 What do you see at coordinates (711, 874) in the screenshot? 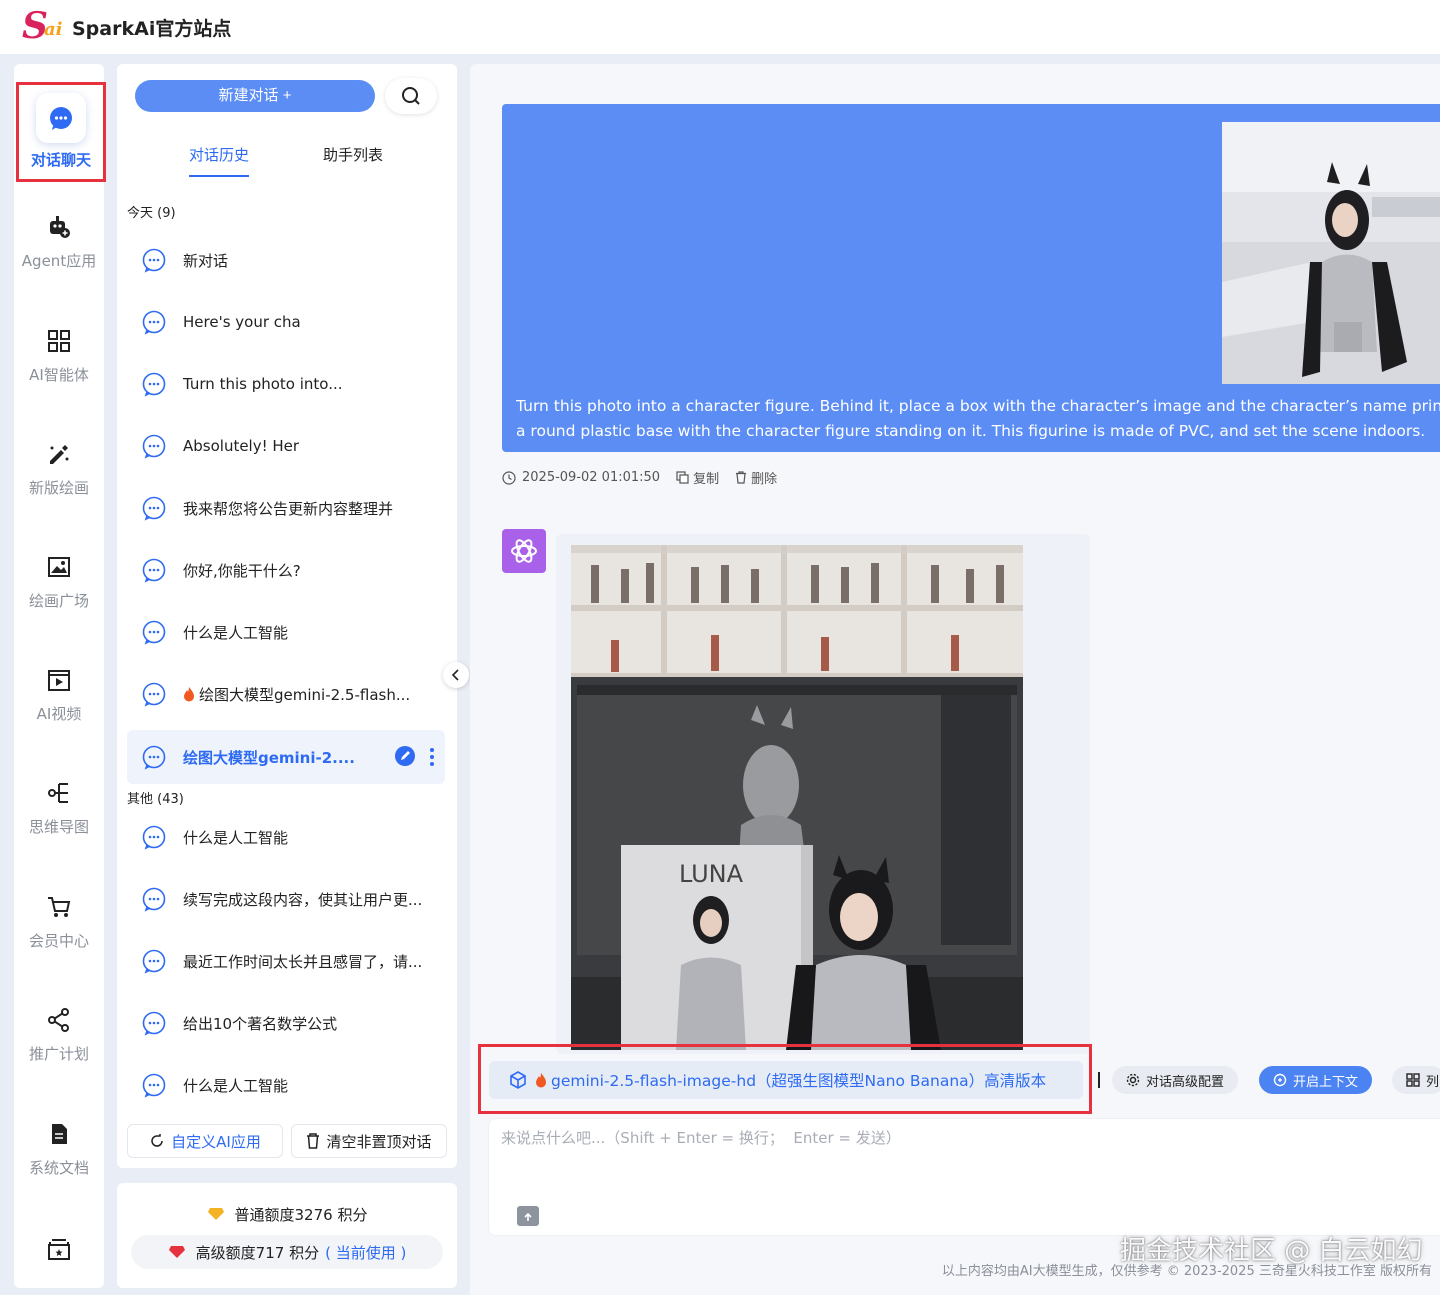
I see `box-brand-text: LUNA` at bounding box center [711, 874].